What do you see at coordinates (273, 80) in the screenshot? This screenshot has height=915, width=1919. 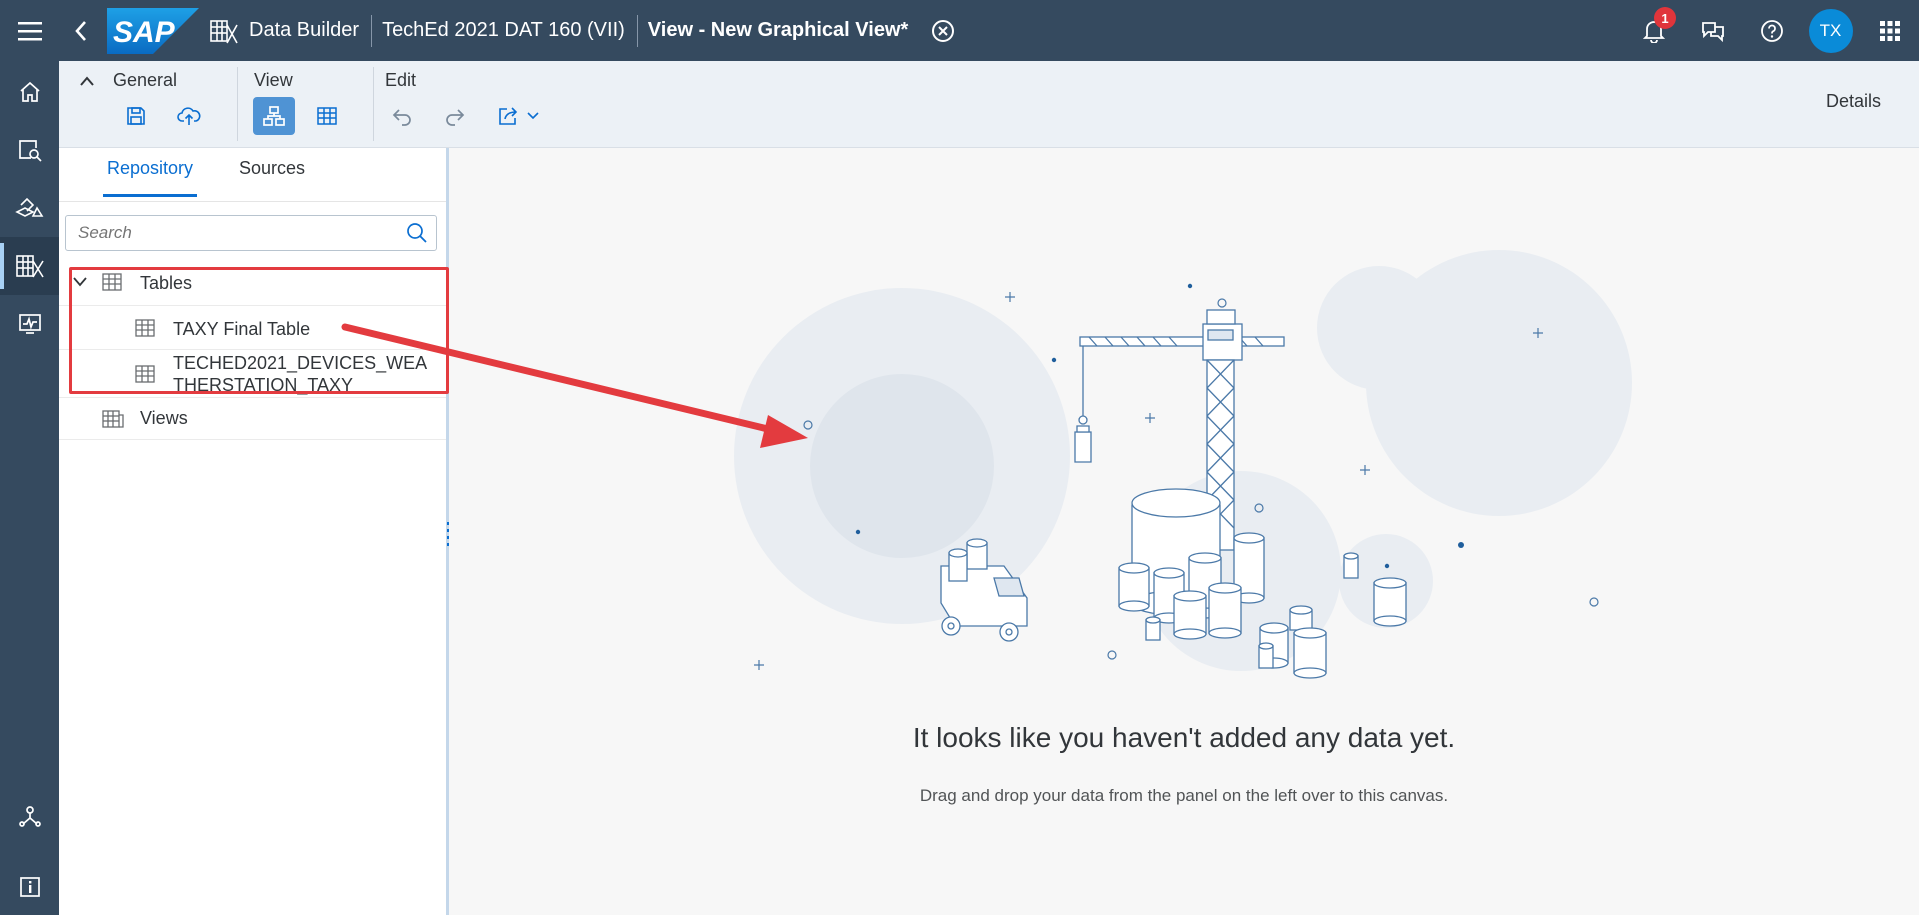 I see `view-label: View` at bounding box center [273, 80].